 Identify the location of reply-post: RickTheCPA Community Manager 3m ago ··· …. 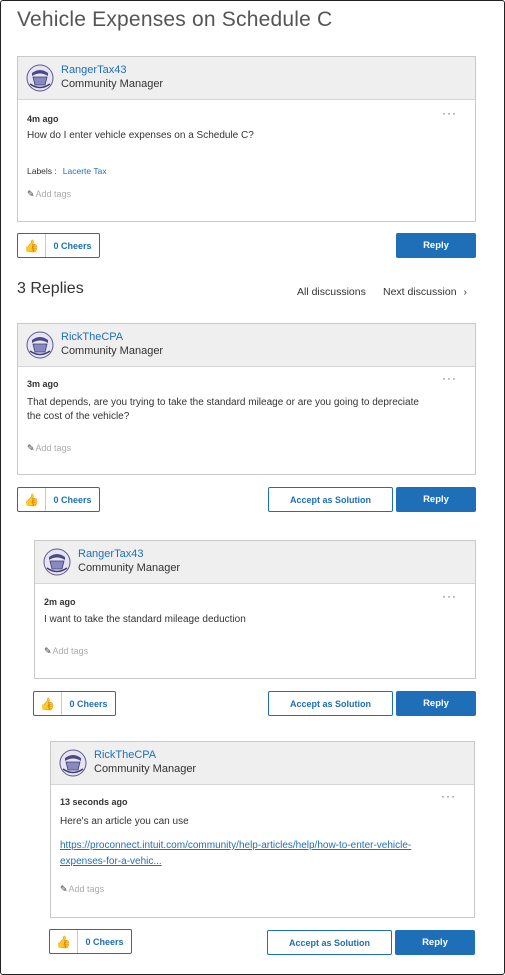
(246, 399).